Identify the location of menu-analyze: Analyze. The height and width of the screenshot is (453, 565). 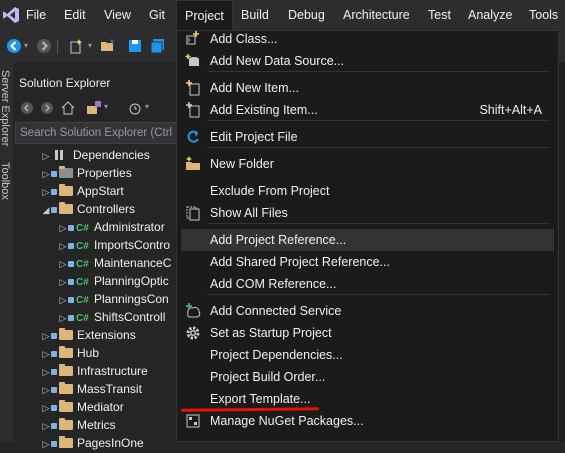
(490, 15).